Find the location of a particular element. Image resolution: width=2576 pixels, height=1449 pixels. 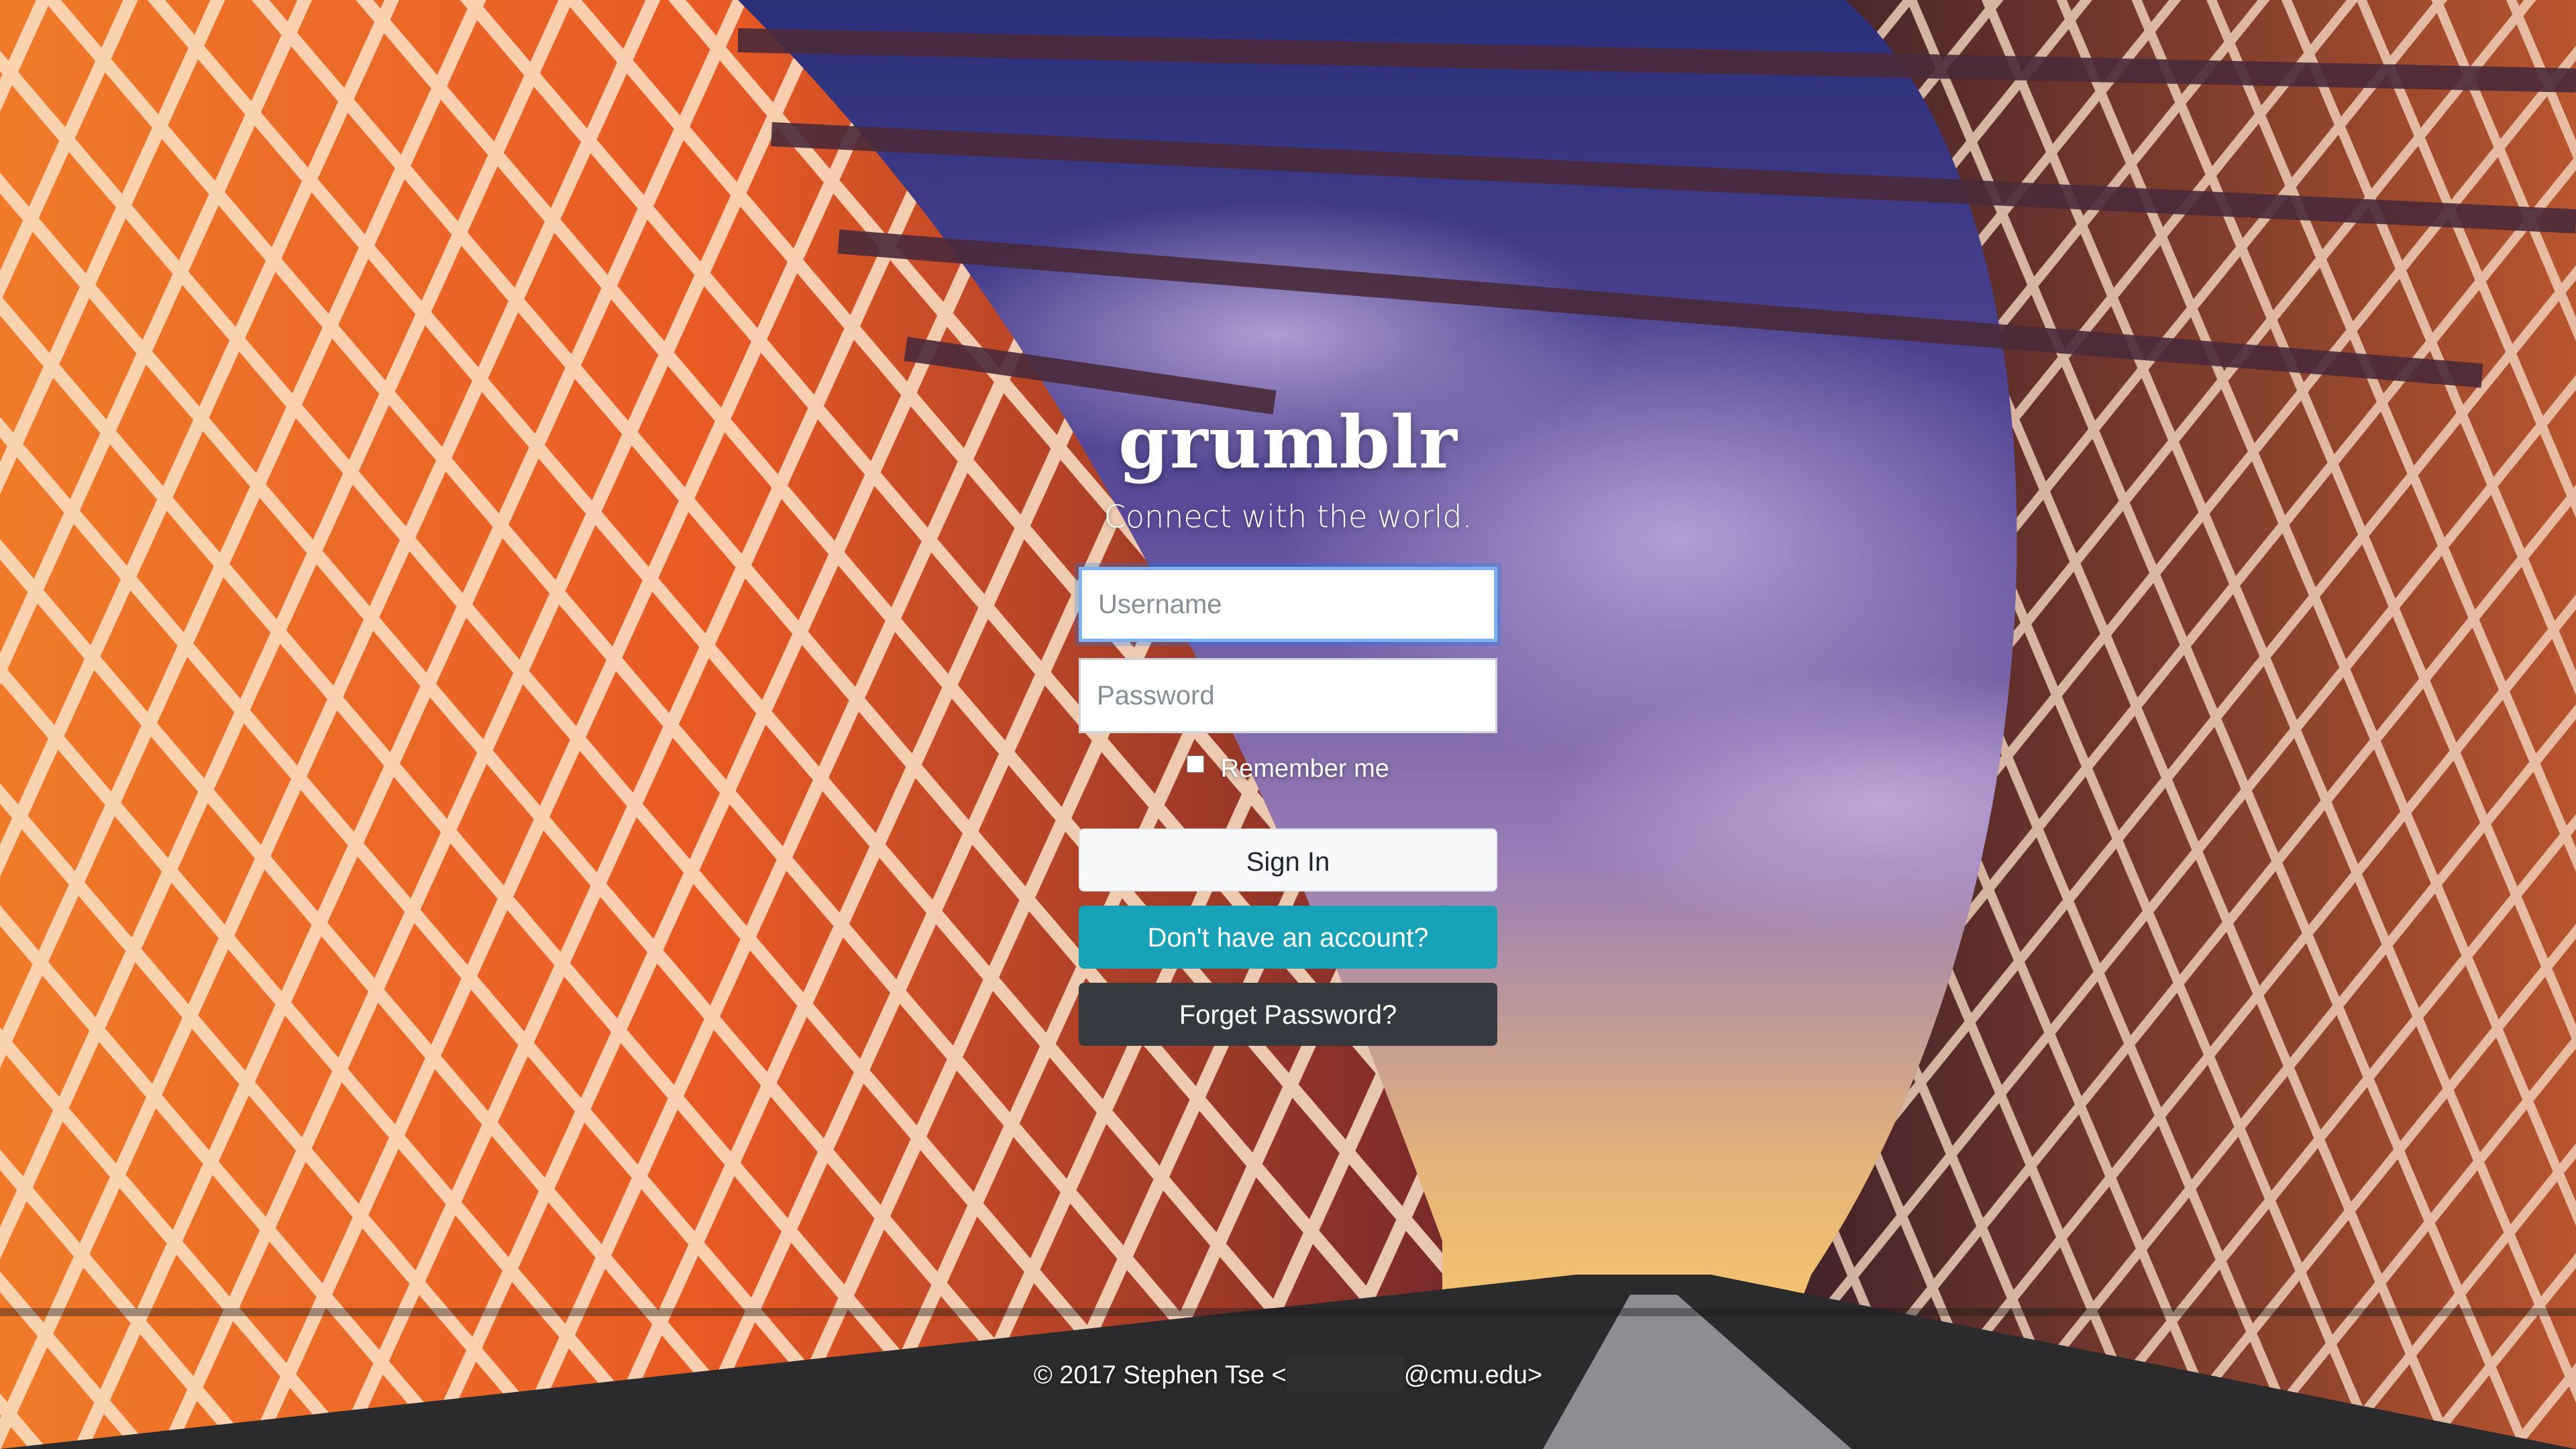

sign-up-button: Don't have an account? is located at coordinates (1288, 937).